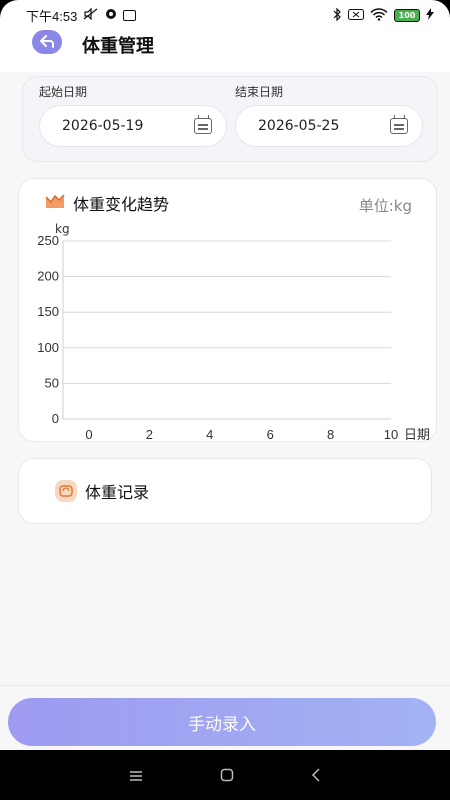 This screenshot has width=450, height=800. What do you see at coordinates (52, 382) in the screenshot?
I see `y-tick-label: 50` at bounding box center [52, 382].